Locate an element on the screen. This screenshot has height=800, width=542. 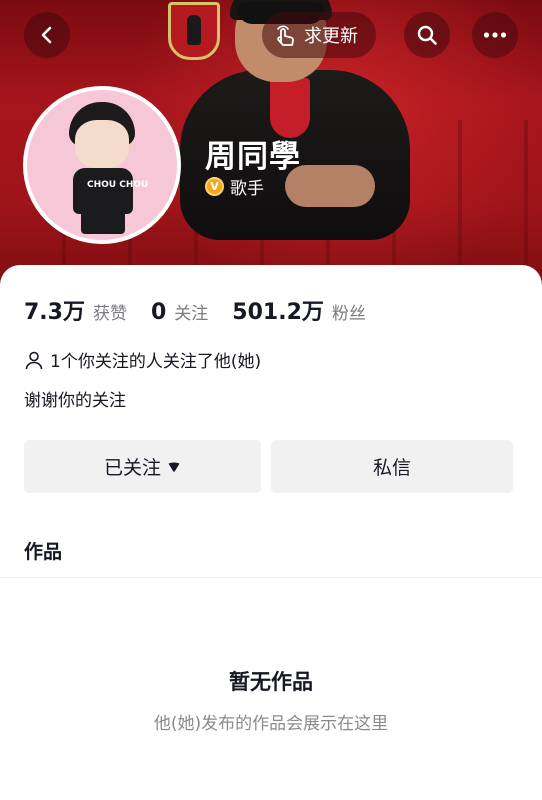
search-button is located at coordinates (427, 35).